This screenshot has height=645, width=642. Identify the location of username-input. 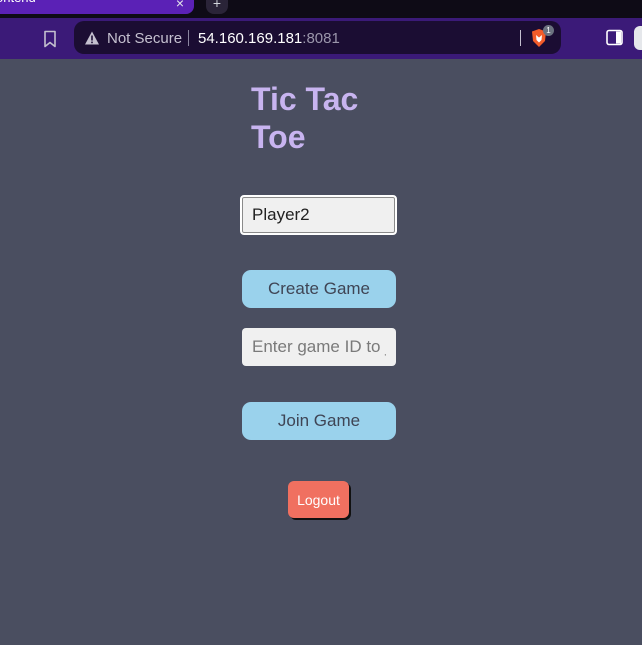
(318, 215).